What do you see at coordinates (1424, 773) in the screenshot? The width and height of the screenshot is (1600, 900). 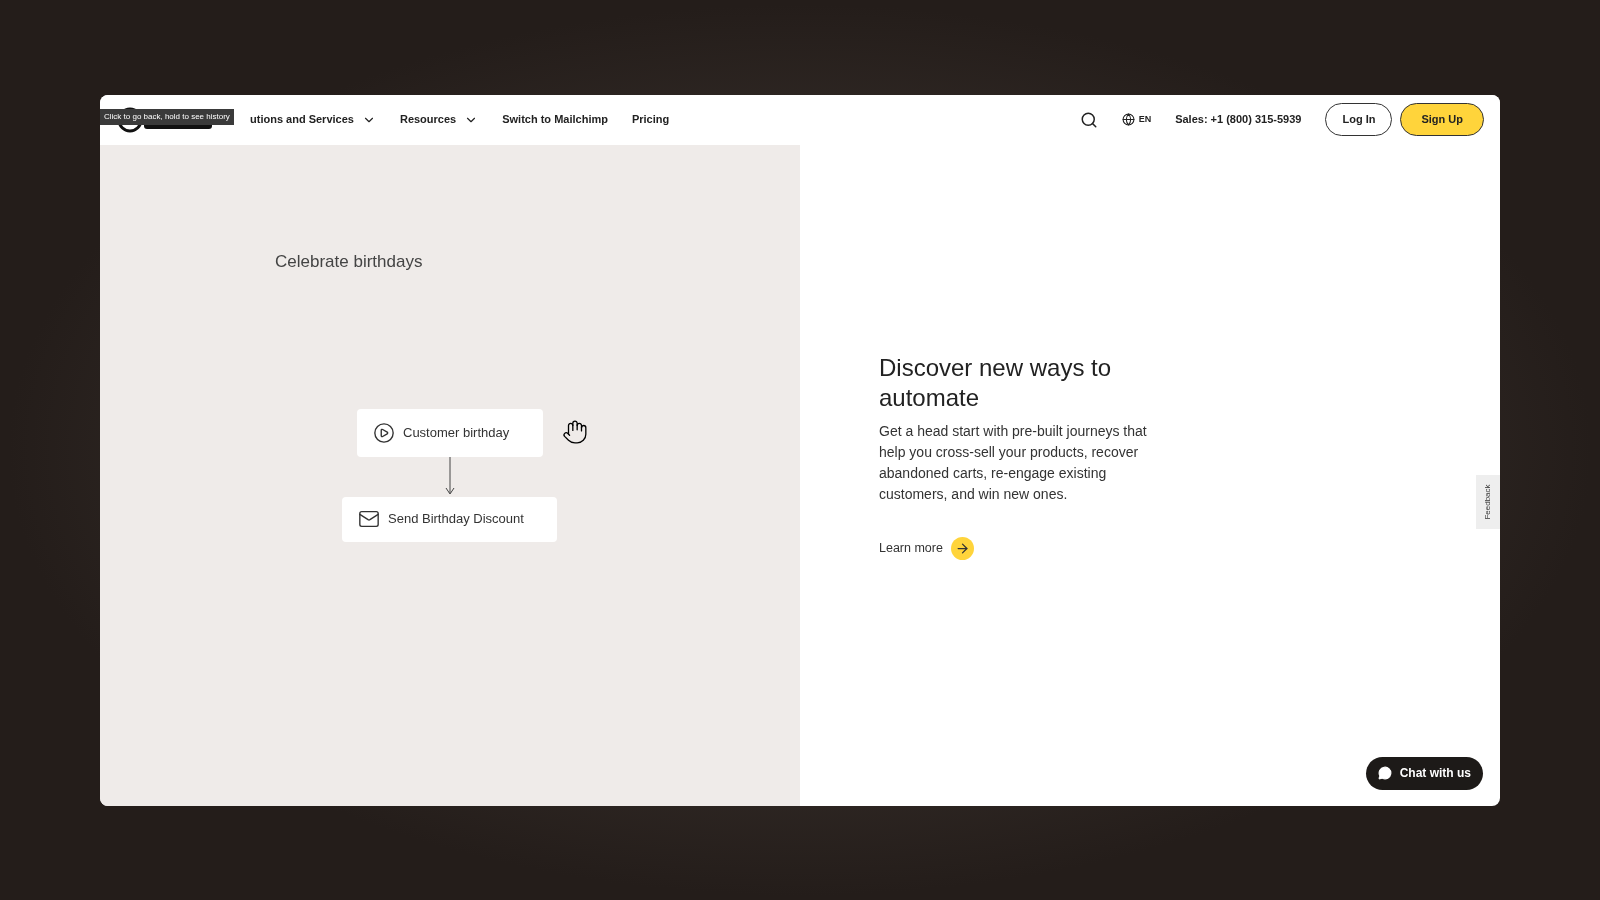 I see `chat-button: Chat with us` at bounding box center [1424, 773].